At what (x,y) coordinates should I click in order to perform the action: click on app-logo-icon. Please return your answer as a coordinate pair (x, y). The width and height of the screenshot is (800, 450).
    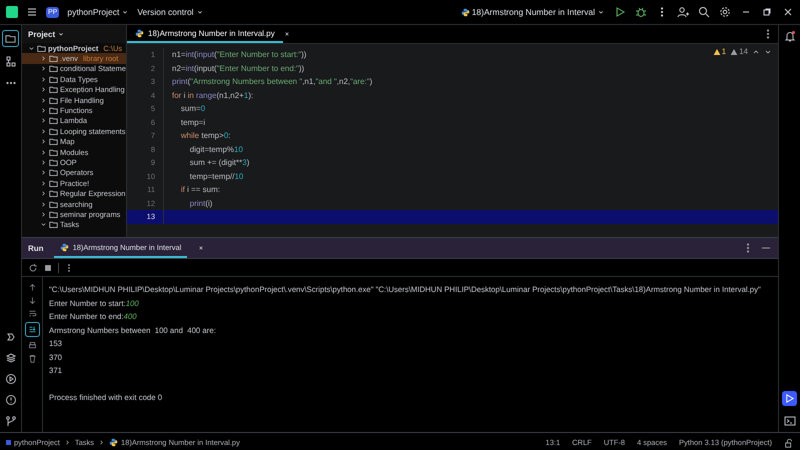
    Looking at the image, I should click on (12, 12).